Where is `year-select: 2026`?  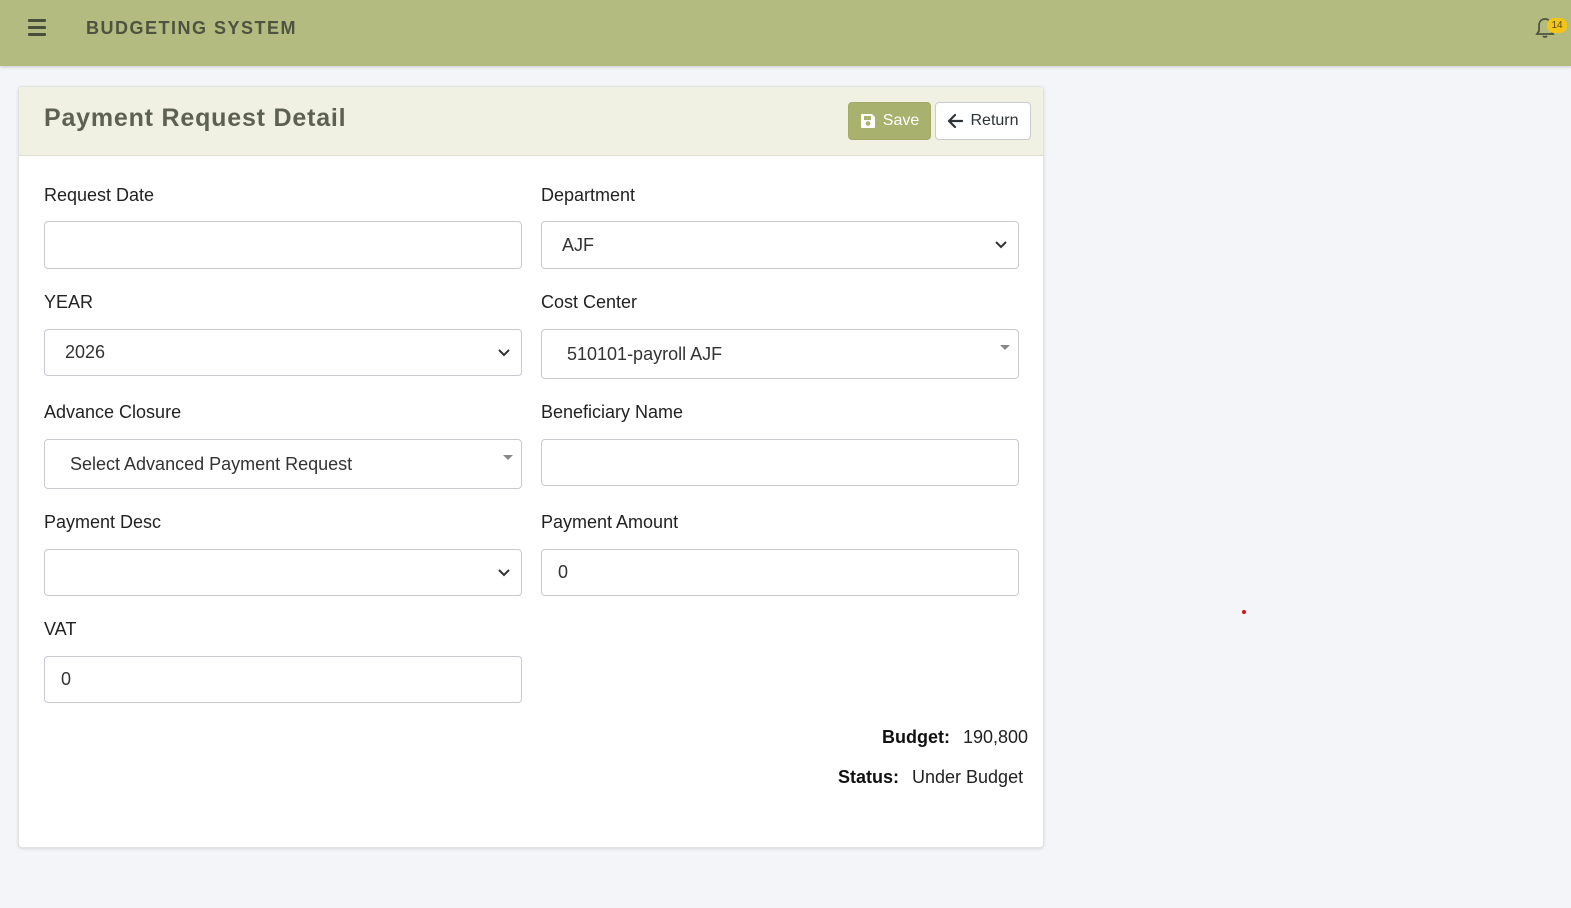 year-select: 2026 is located at coordinates (283, 352).